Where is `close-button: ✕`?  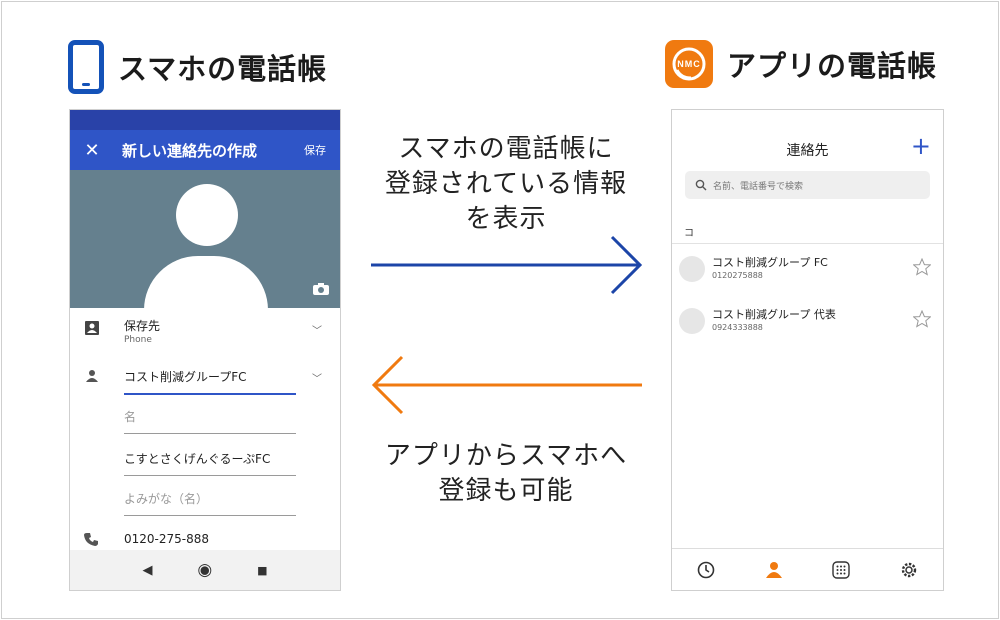
close-button: ✕ is located at coordinates (92, 150).